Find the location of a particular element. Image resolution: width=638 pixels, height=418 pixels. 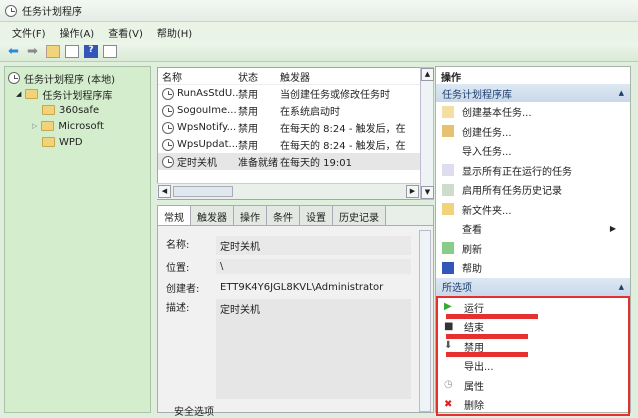

run-icon: ▶ is located at coordinates (448, 307).